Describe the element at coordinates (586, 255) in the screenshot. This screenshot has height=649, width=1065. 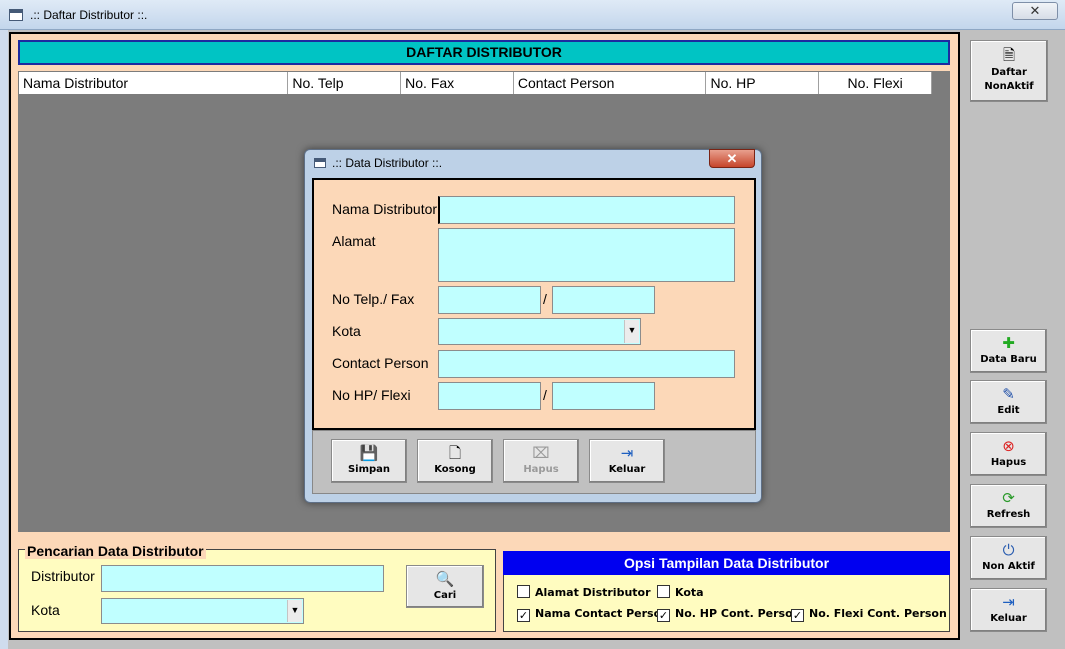
I see `alamat-textarea` at that location.